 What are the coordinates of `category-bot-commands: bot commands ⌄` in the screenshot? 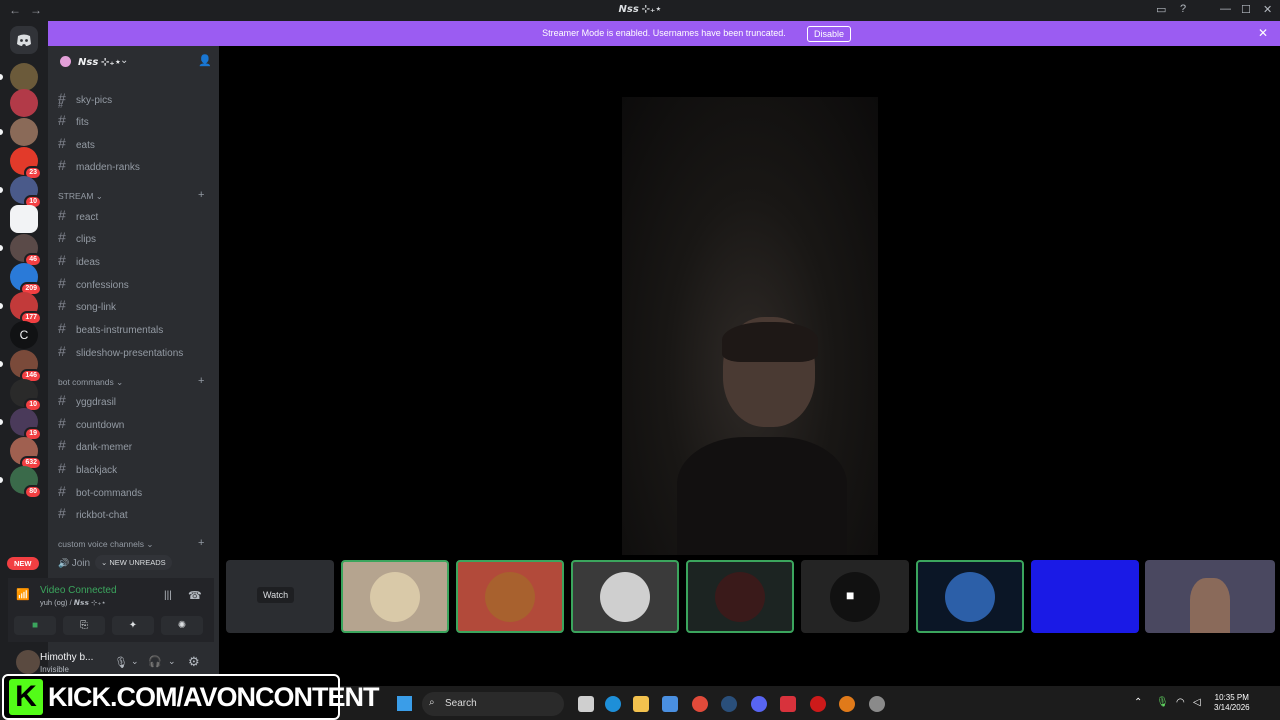 It's located at (90, 382).